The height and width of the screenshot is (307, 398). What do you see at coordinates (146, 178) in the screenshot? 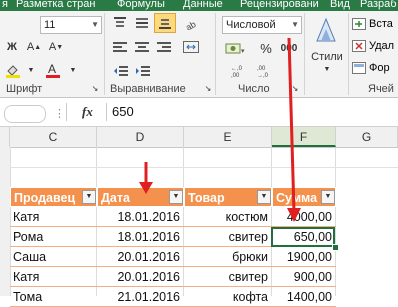
I see `red-arrow-down-icon` at bounding box center [146, 178].